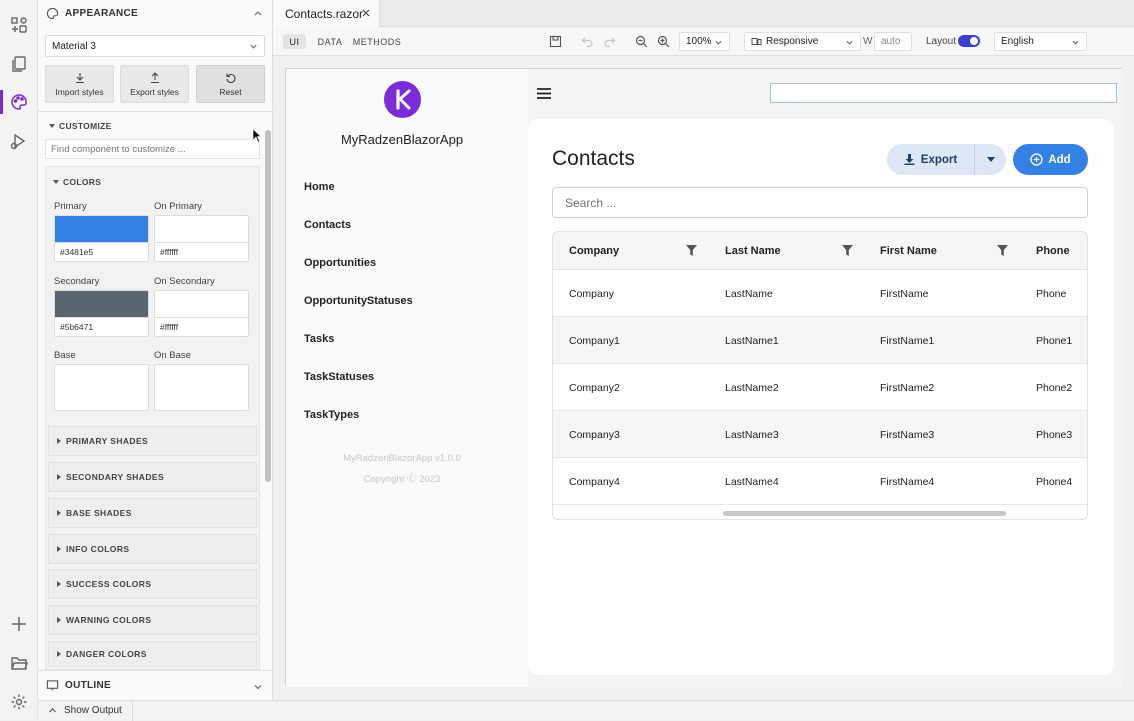 This screenshot has height=721, width=1134. Describe the element at coordinates (586, 710) in the screenshot. I see `output-bar: Show Output` at that location.